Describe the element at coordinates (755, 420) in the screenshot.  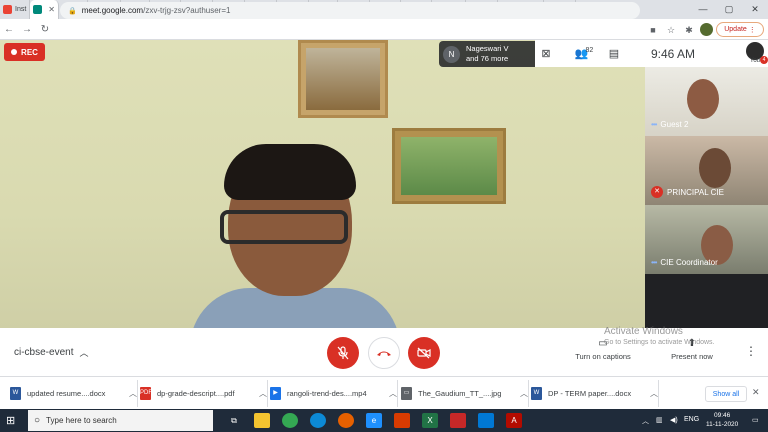
I see `notifications-icon: ▭` at that location.